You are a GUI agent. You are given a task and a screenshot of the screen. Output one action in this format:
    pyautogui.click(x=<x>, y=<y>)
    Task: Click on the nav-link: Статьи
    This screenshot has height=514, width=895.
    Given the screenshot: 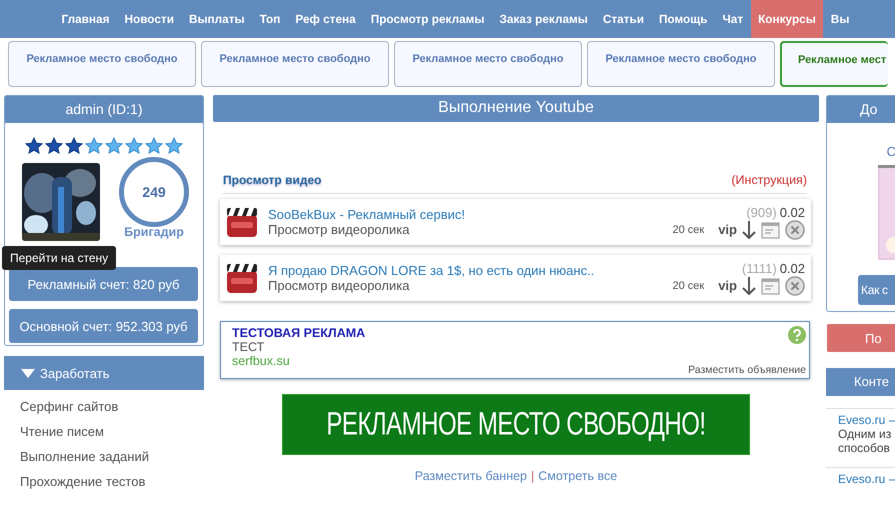 What is the action you would take?
    pyautogui.click(x=623, y=19)
    